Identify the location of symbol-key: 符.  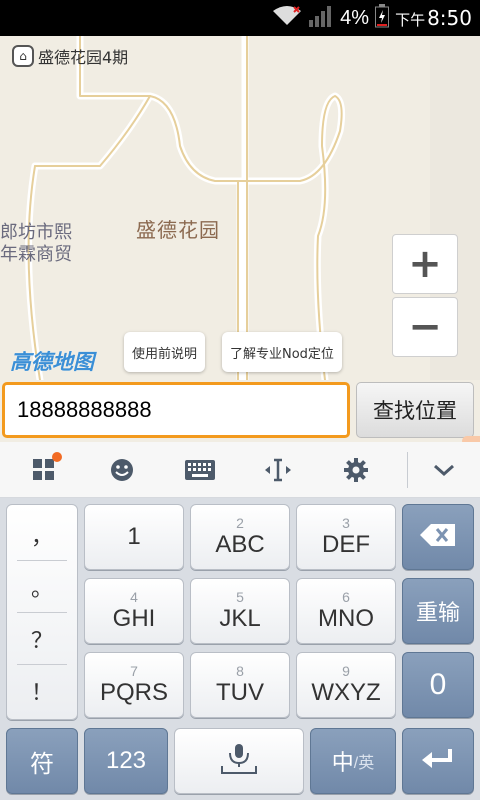
(42, 761).